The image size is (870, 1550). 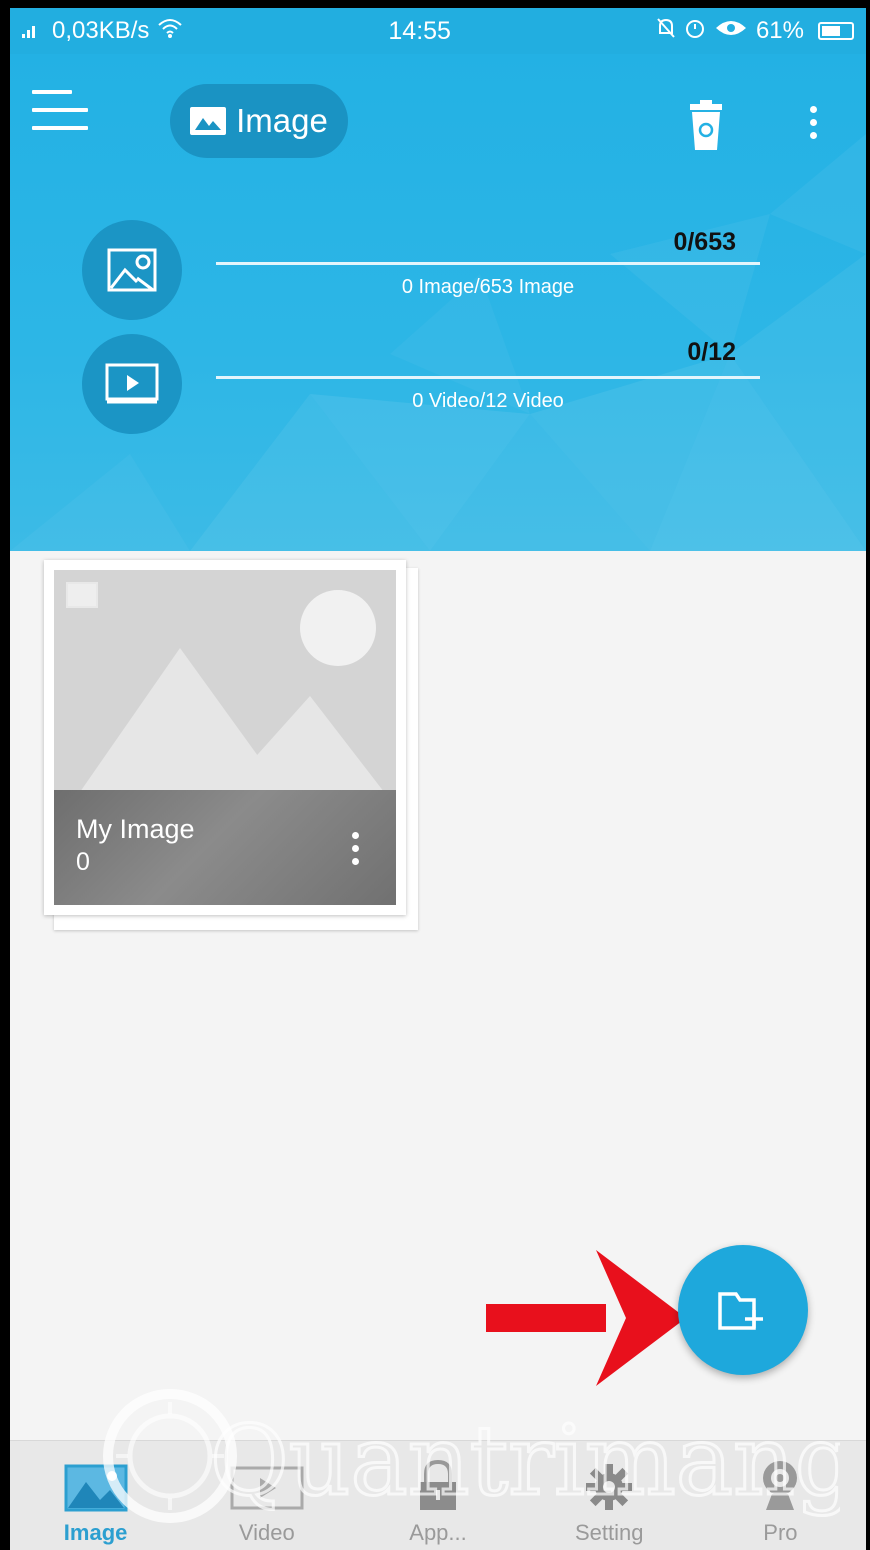 What do you see at coordinates (835, 31) in the screenshot?
I see `battery-icon` at bounding box center [835, 31].